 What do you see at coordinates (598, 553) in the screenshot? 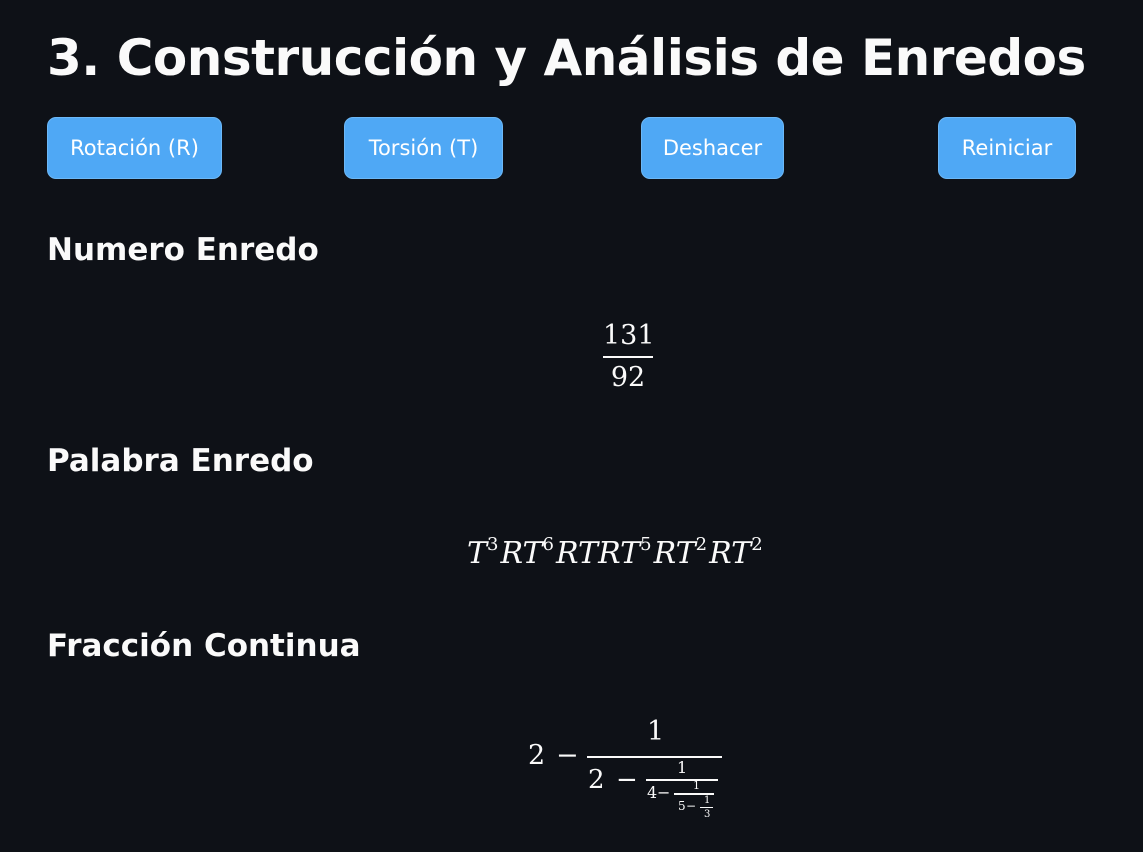
I see `word-term-base: RTRT` at bounding box center [598, 553].